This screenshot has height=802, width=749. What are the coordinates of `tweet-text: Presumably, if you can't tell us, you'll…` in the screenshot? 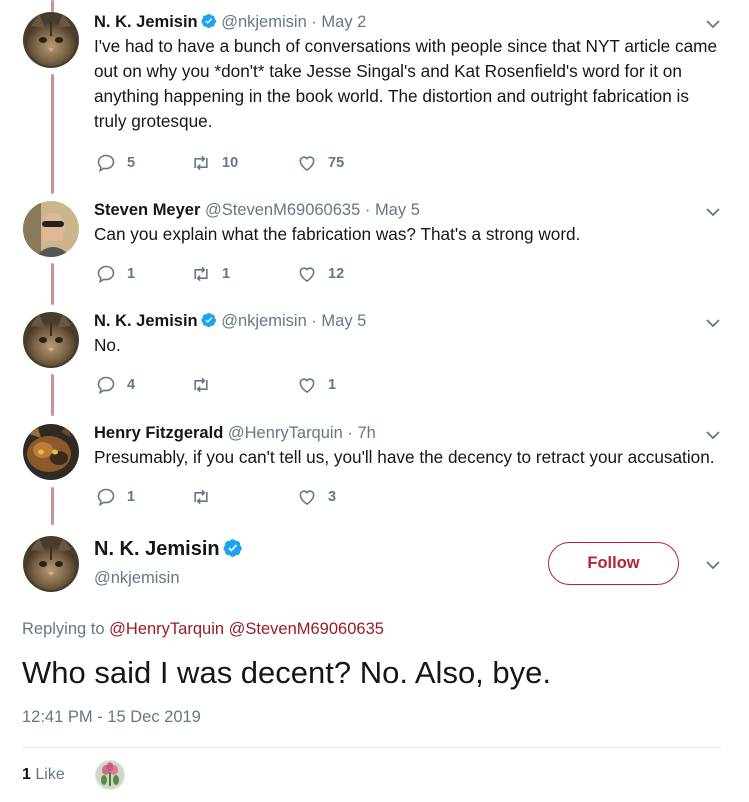 It's located at (404, 457).